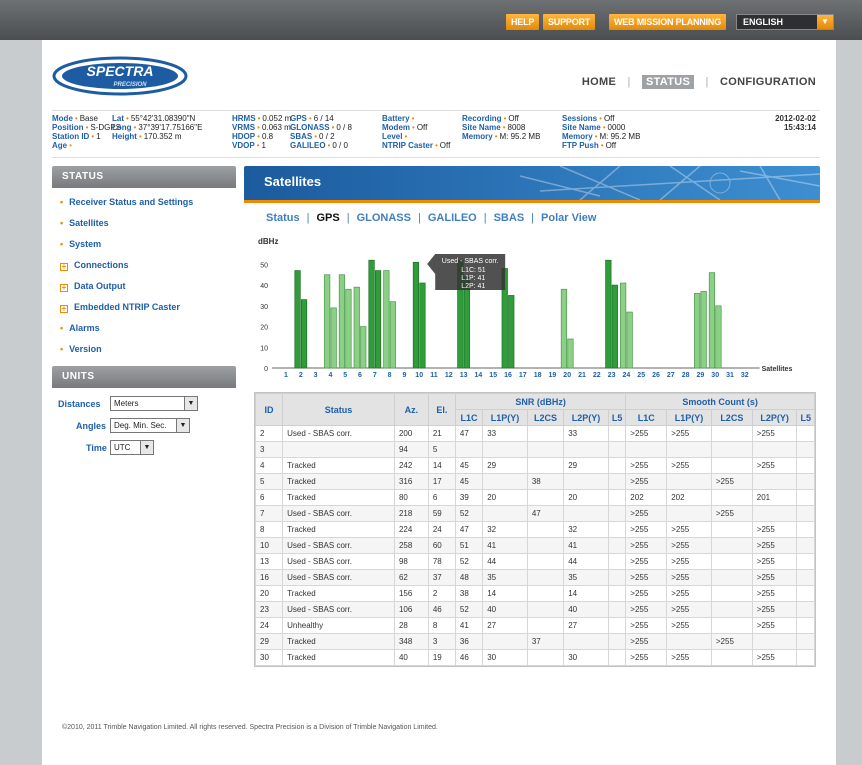  What do you see at coordinates (269, 545) in the screenshot?
I see `table-cell: 10` at bounding box center [269, 545].